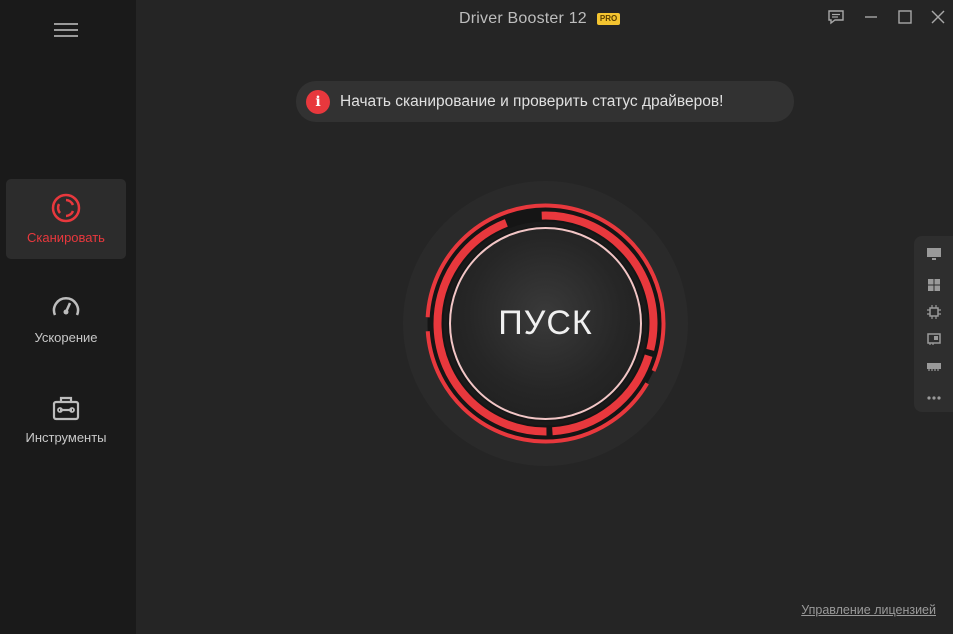 The width and height of the screenshot is (953, 634). Describe the element at coordinates (66, 306) in the screenshot. I see `speedometer-icon` at that location.